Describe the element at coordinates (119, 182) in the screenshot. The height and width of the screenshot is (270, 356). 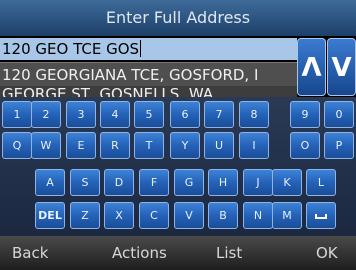
I see `key-d: D` at that location.